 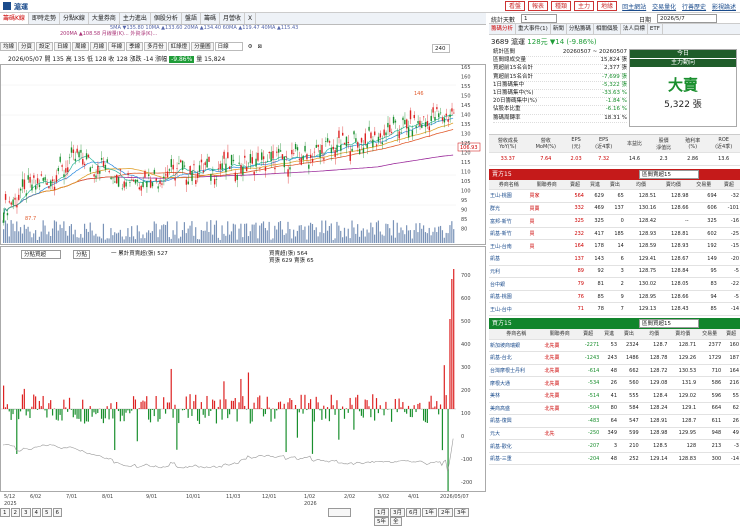 I want to click on rtab-event: 重大事件(1), so click(x=533, y=29).